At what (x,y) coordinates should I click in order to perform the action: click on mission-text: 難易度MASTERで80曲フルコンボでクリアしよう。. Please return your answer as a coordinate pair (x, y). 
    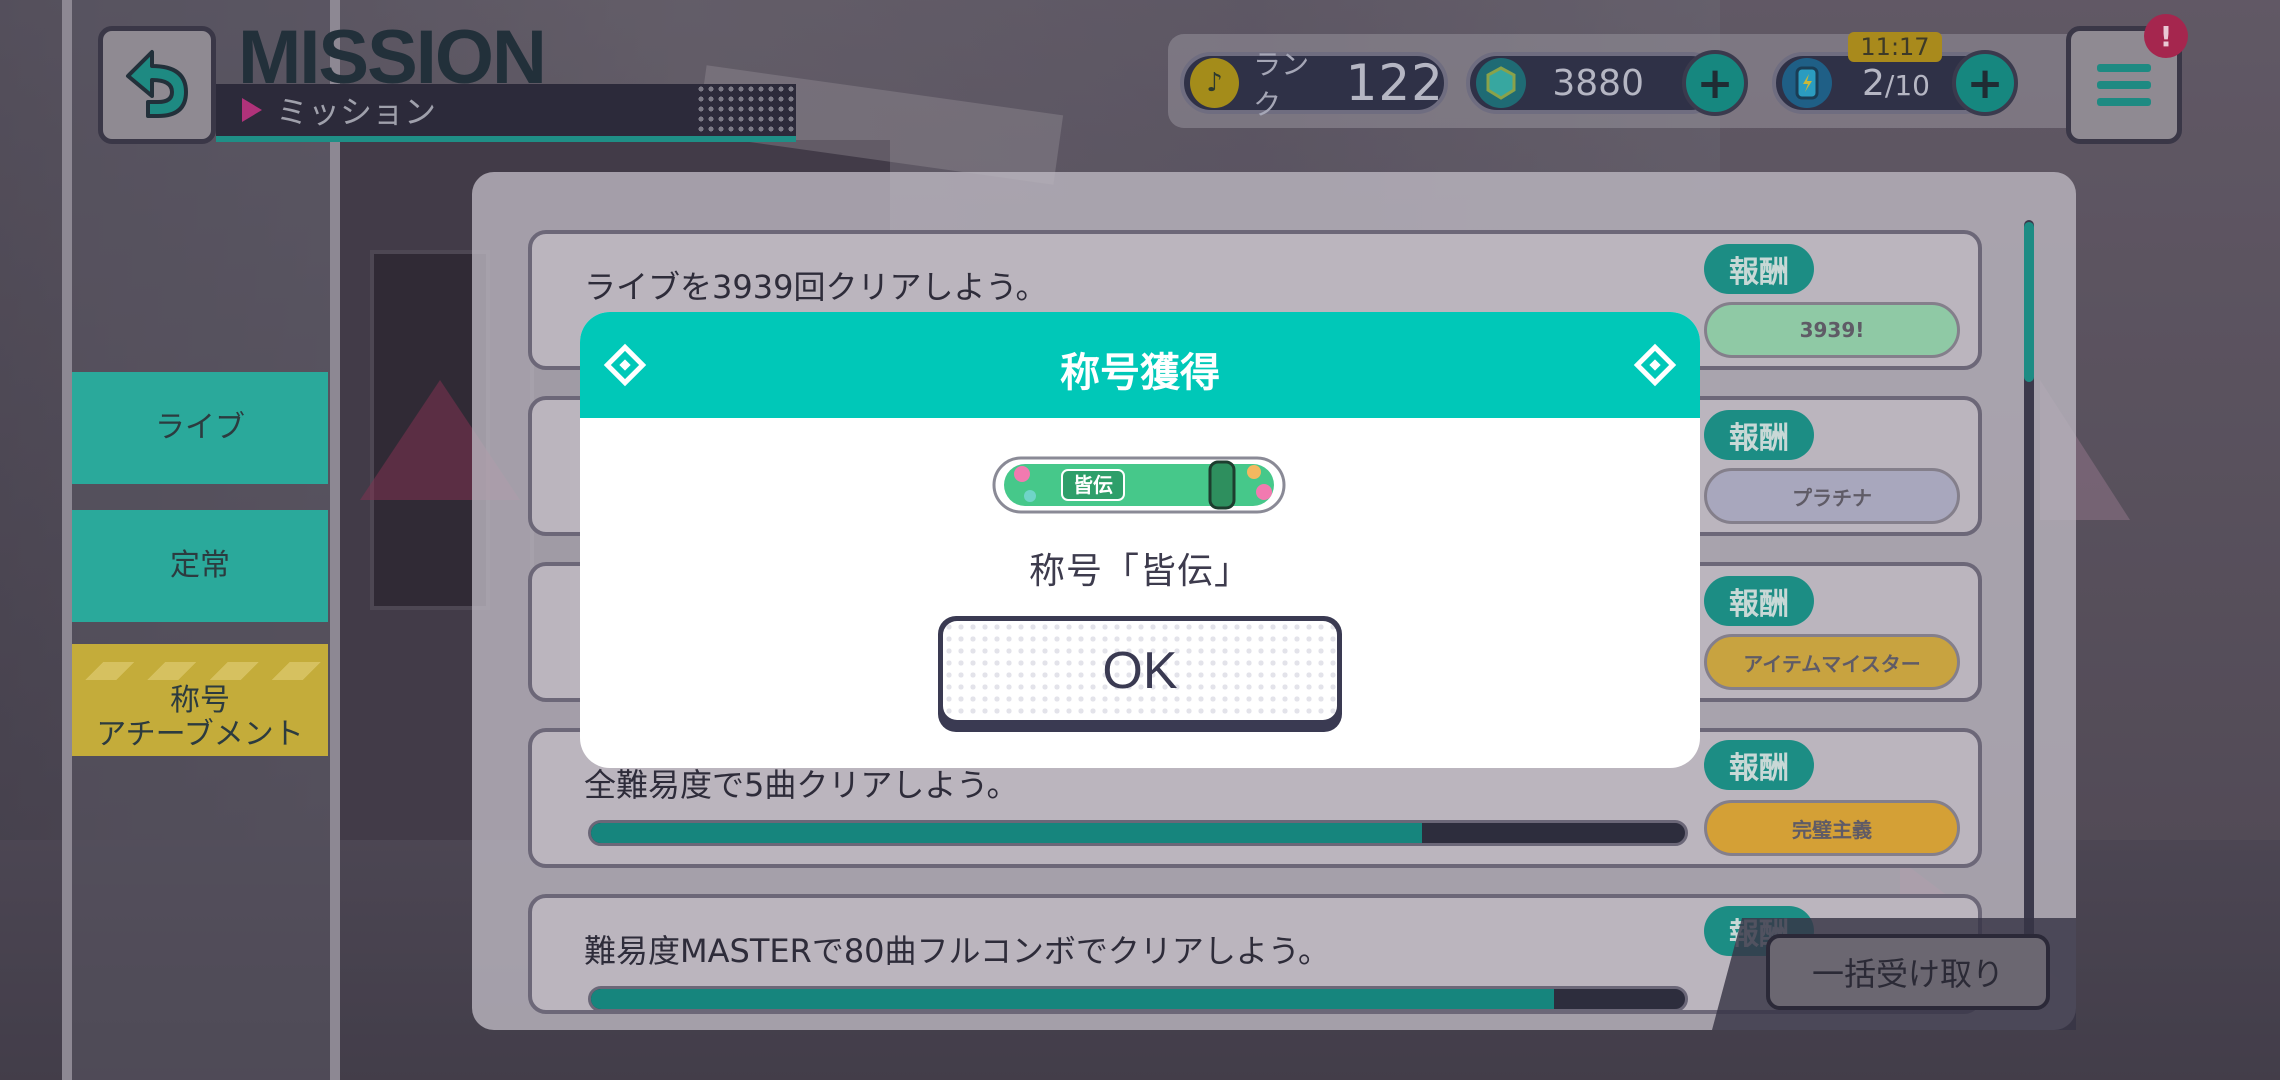
    Looking at the image, I should click on (957, 951).